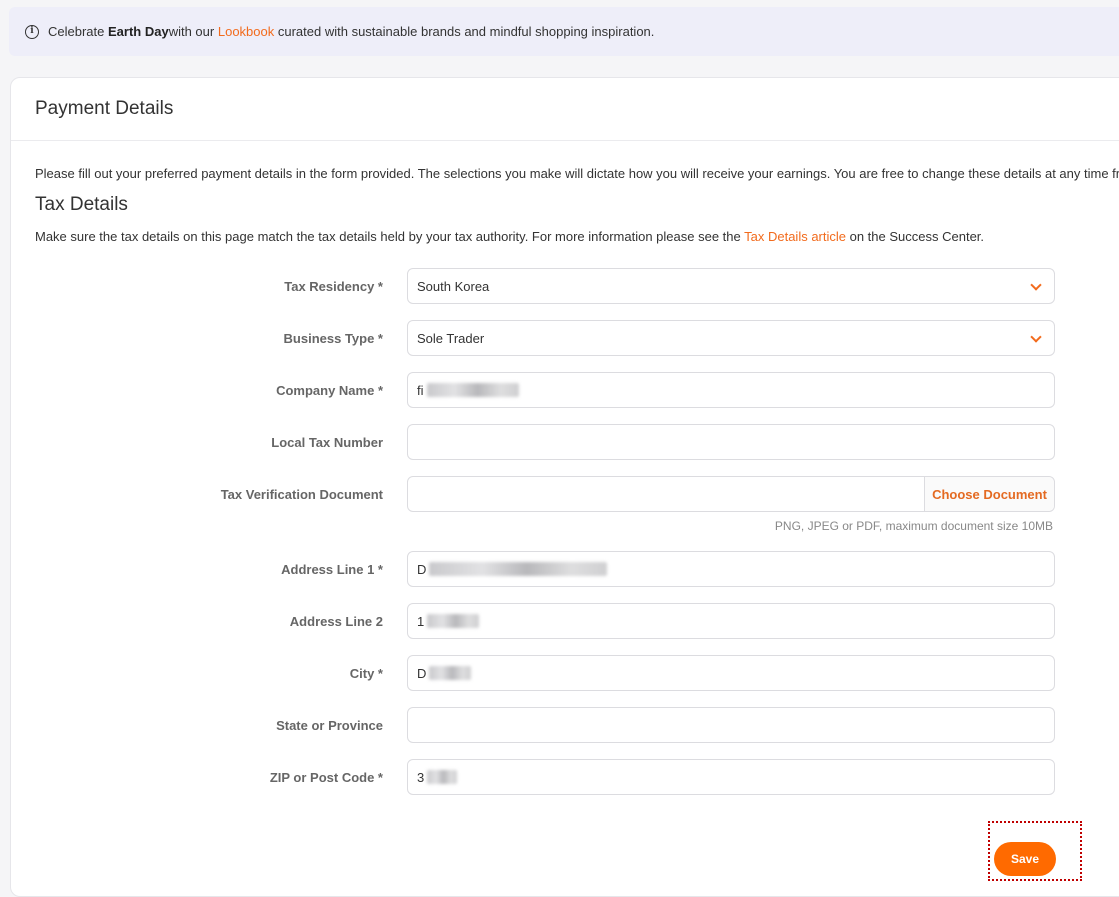 This screenshot has width=1119, height=897. What do you see at coordinates (1025, 859) in the screenshot?
I see `save-button: Save` at bounding box center [1025, 859].